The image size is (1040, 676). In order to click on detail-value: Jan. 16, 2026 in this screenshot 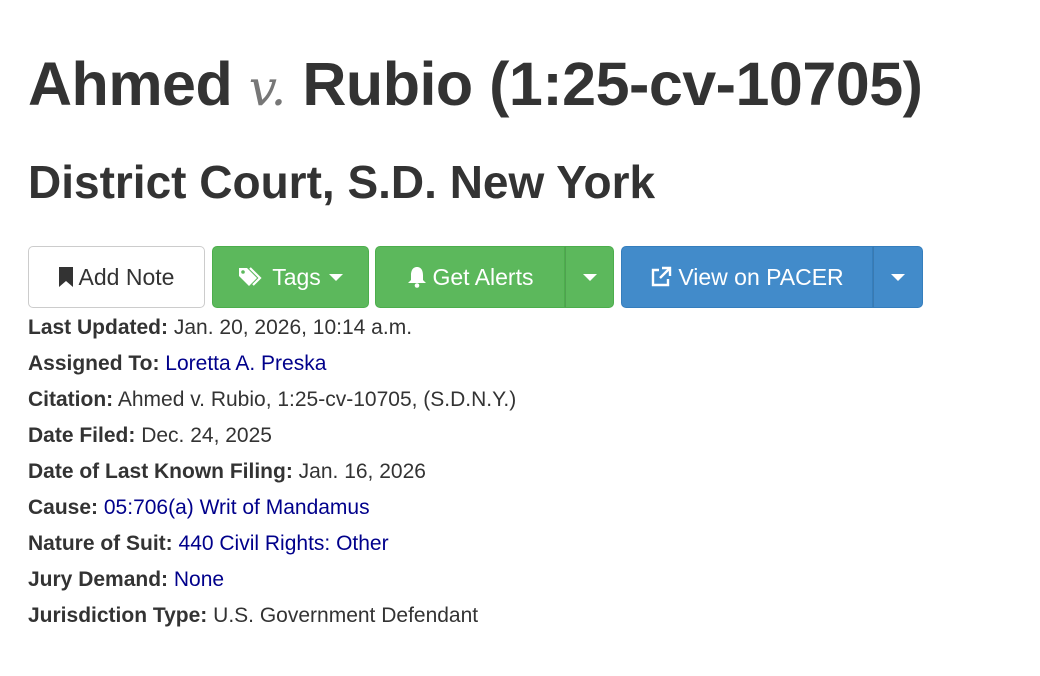, I will do `click(362, 471)`.